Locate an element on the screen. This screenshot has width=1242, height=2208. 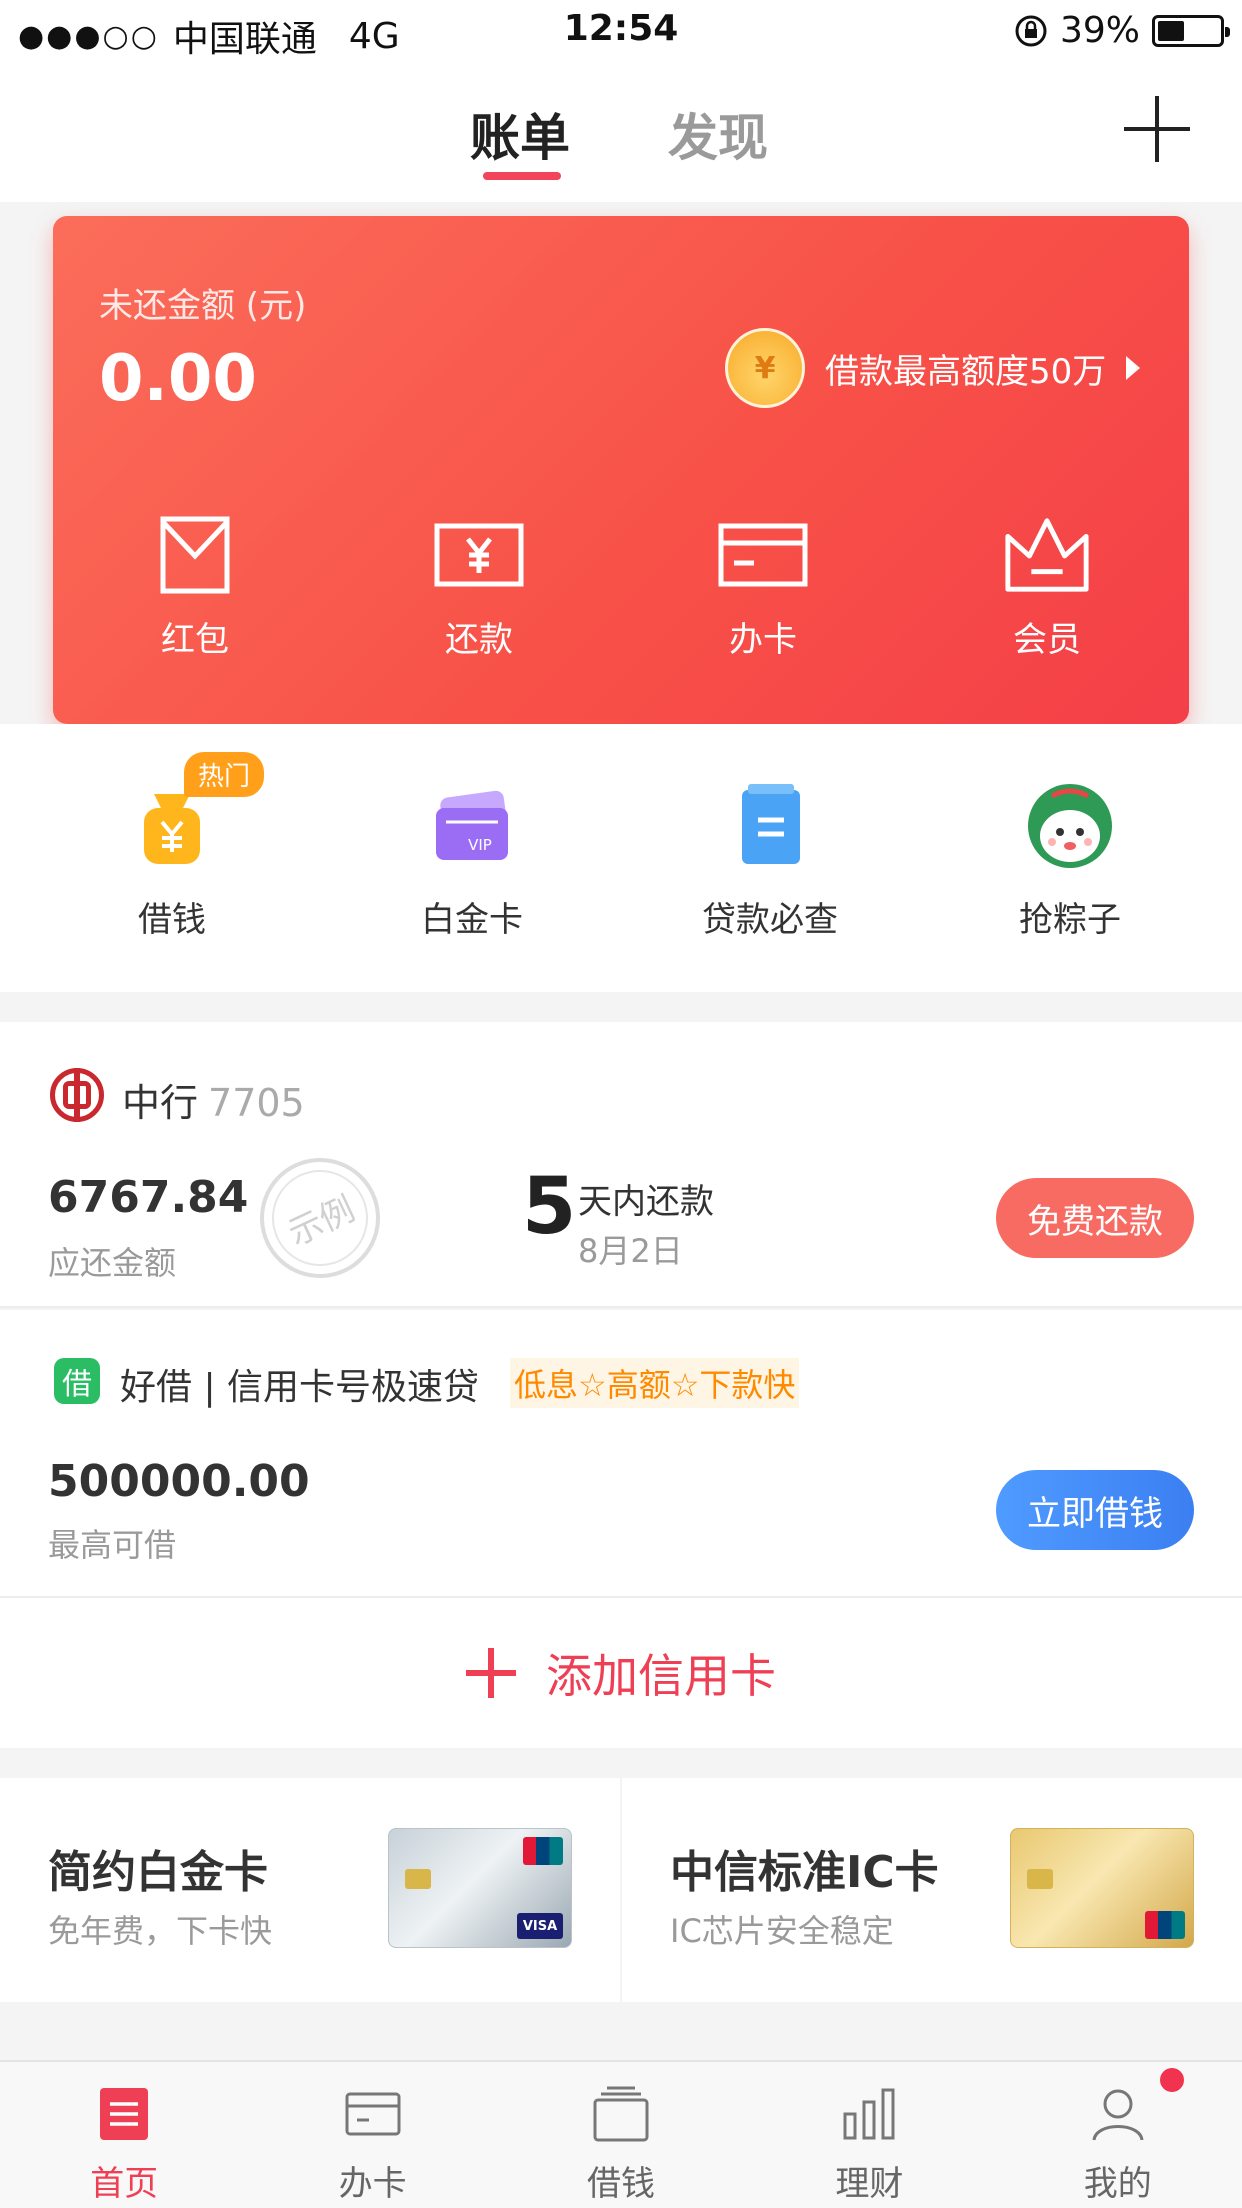
loan-amount: 500000.00 is located at coordinates (179, 1481).